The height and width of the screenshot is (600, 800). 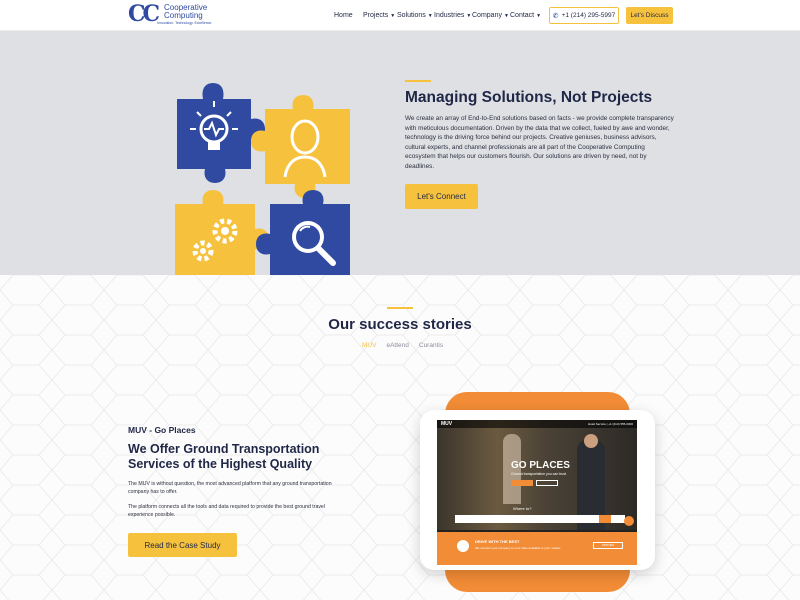 I want to click on screen-headline: GO PLACES, so click(x=540, y=465).